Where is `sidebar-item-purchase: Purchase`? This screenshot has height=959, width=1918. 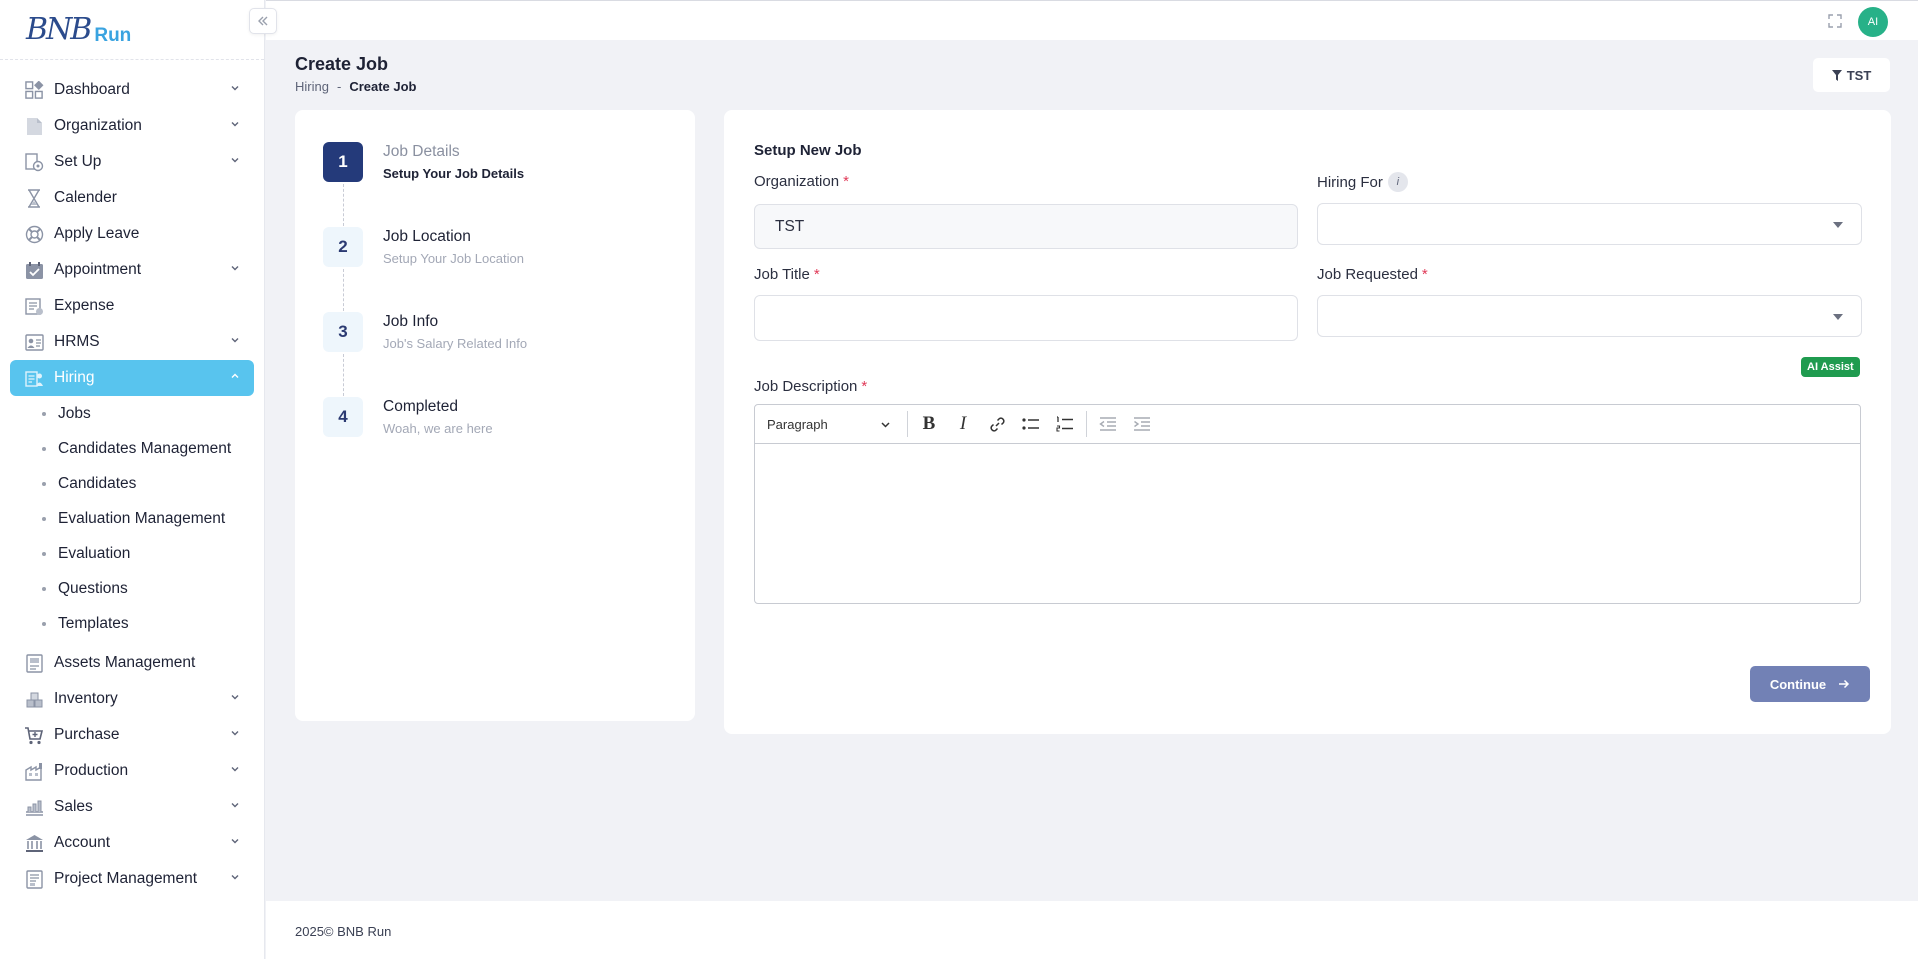
sidebar-item-purchase: Purchase is located at coordinates (132, 735).